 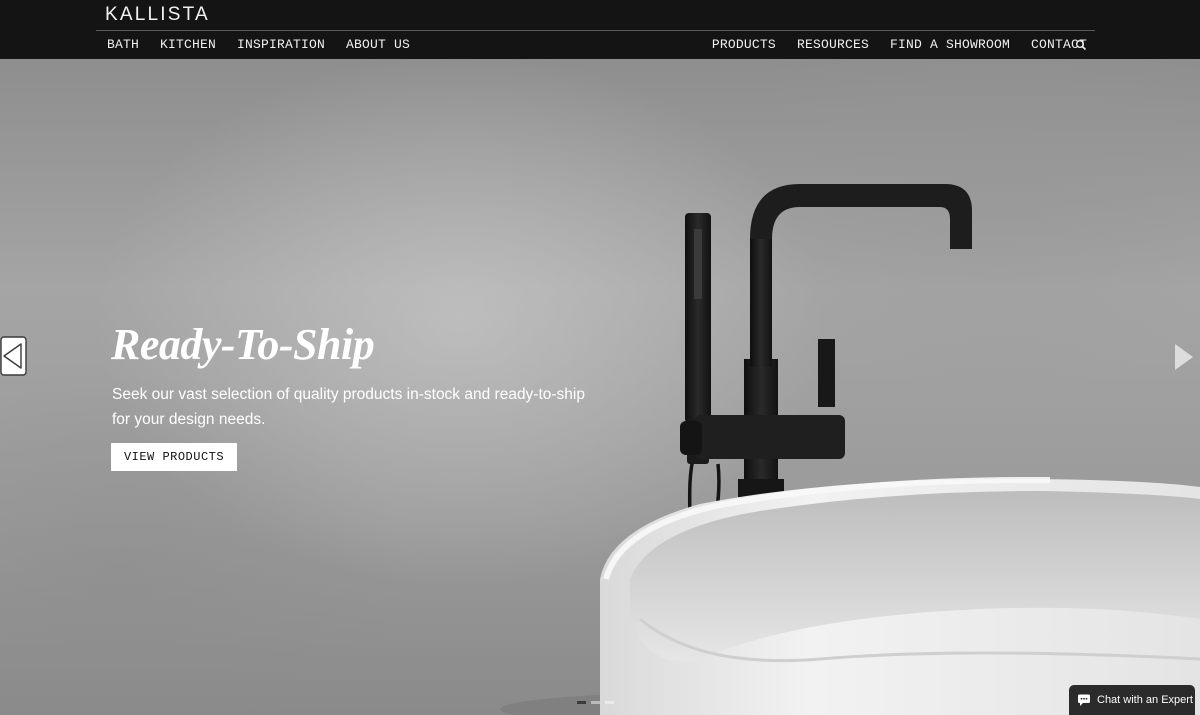 I want to click on hero-title: Ready-To-Ship, so click(x=243, y=344).